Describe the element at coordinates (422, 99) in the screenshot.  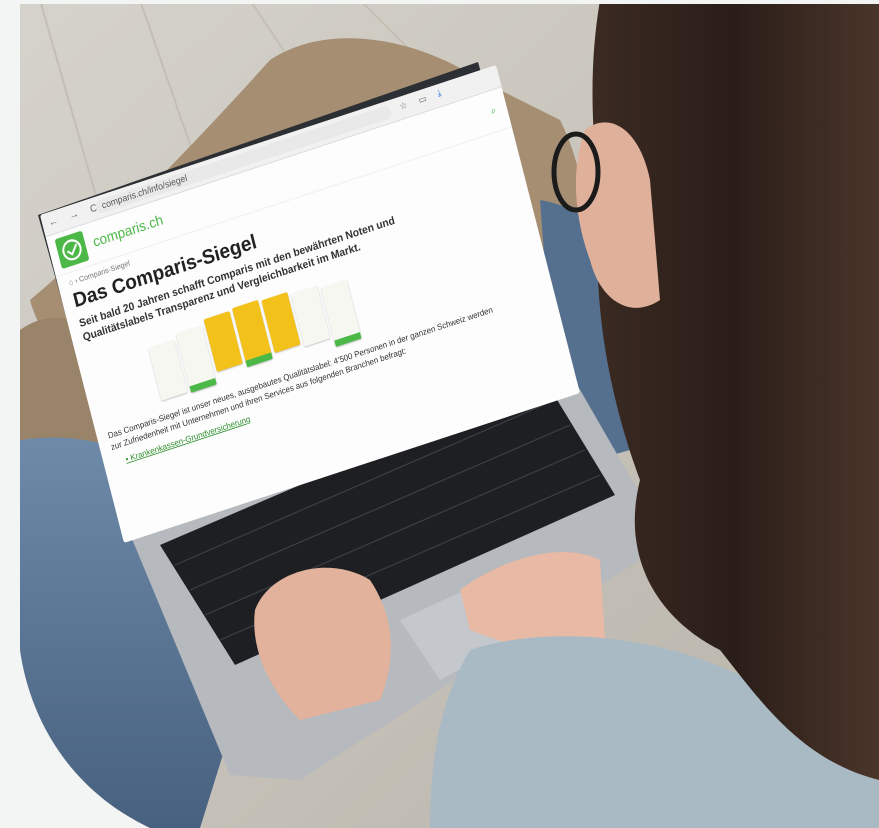
I see `tab-icon: ▭` at that location.